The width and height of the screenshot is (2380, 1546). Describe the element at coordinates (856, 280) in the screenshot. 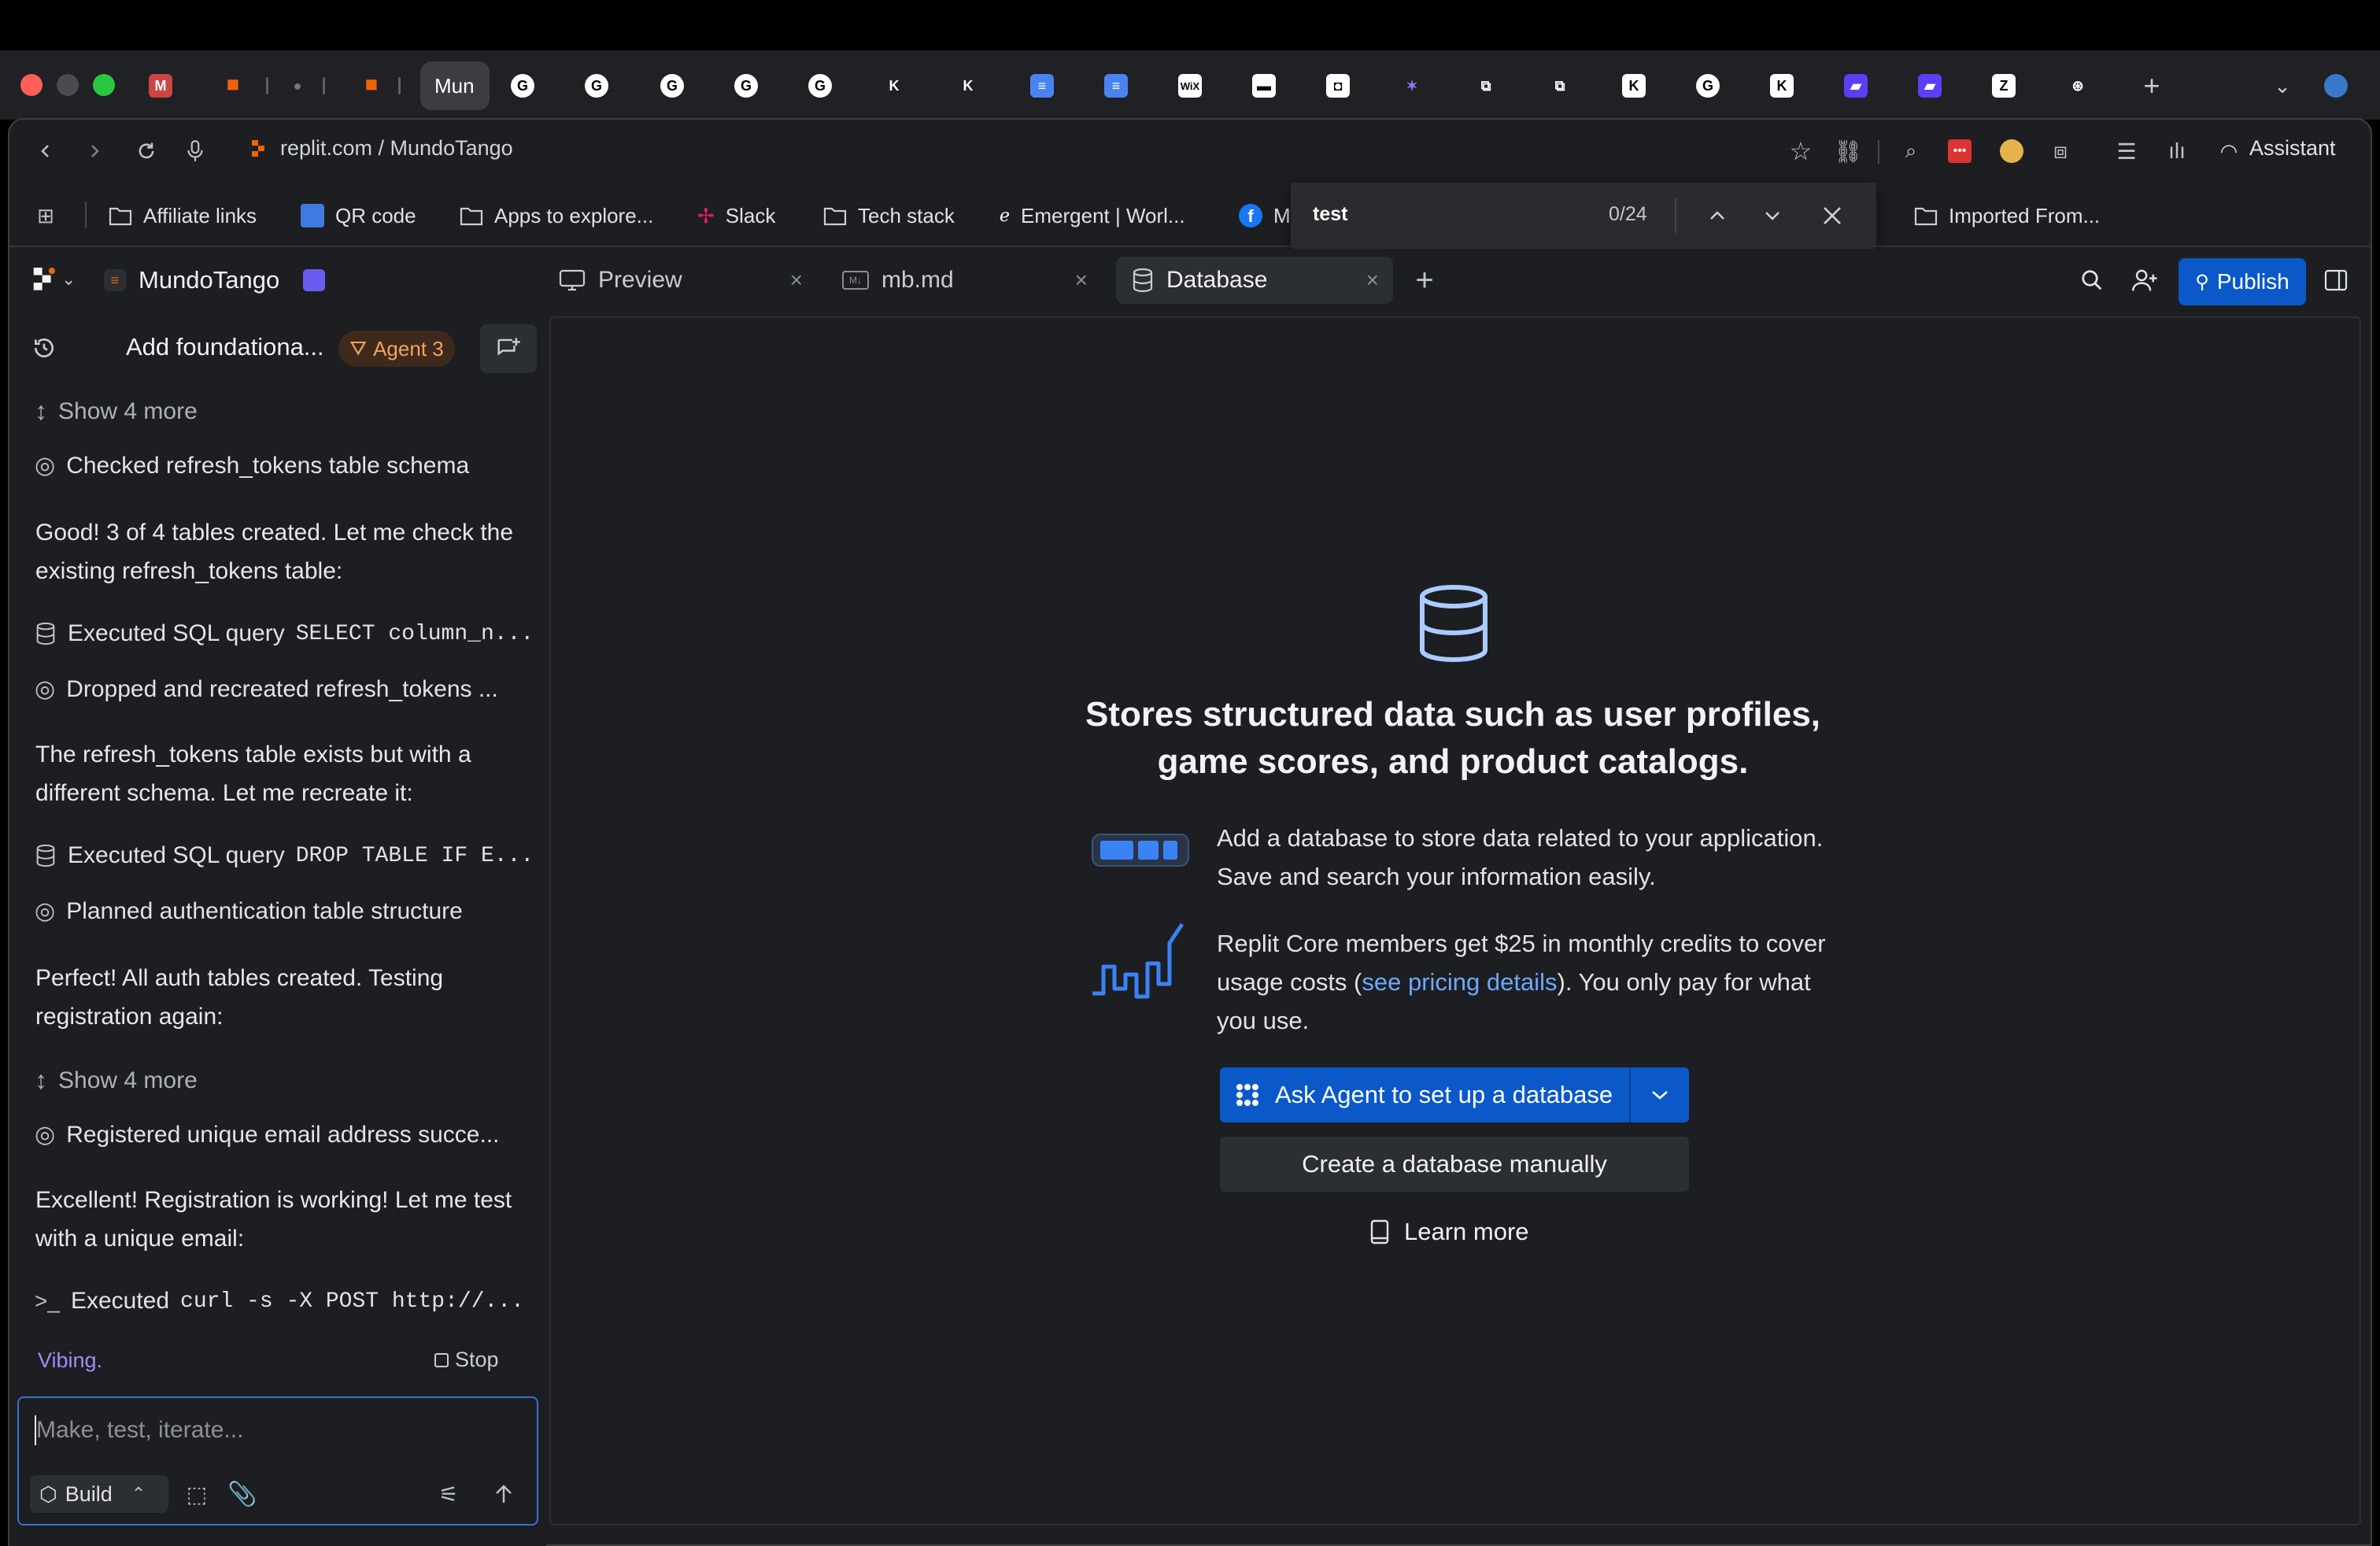

I see `markdown-icon: M↓` at that location.